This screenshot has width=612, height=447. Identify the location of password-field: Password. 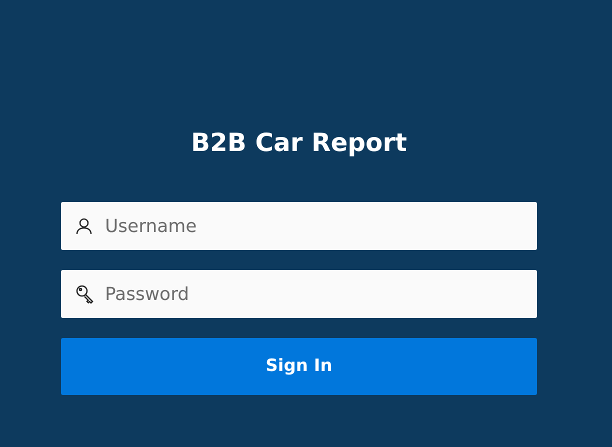
(299, 294).